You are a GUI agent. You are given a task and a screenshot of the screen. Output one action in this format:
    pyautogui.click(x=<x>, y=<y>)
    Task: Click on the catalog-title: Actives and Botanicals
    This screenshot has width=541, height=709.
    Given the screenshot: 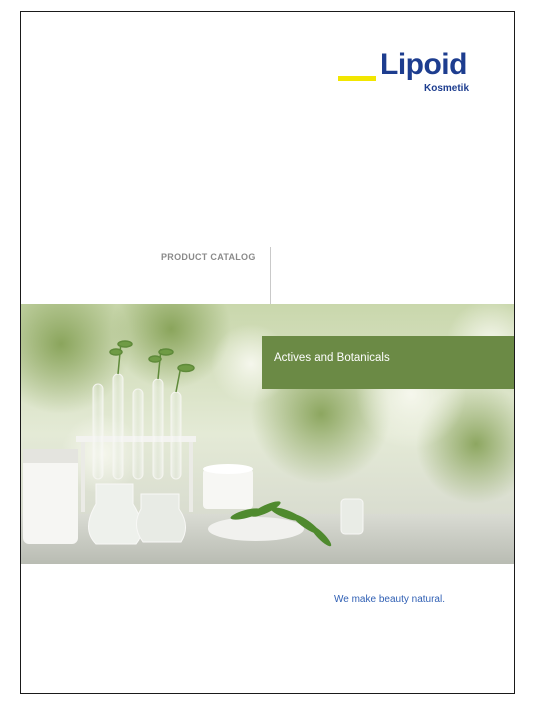 What is the action you would take?
    pyautogui.click(x=332, y=358)
    